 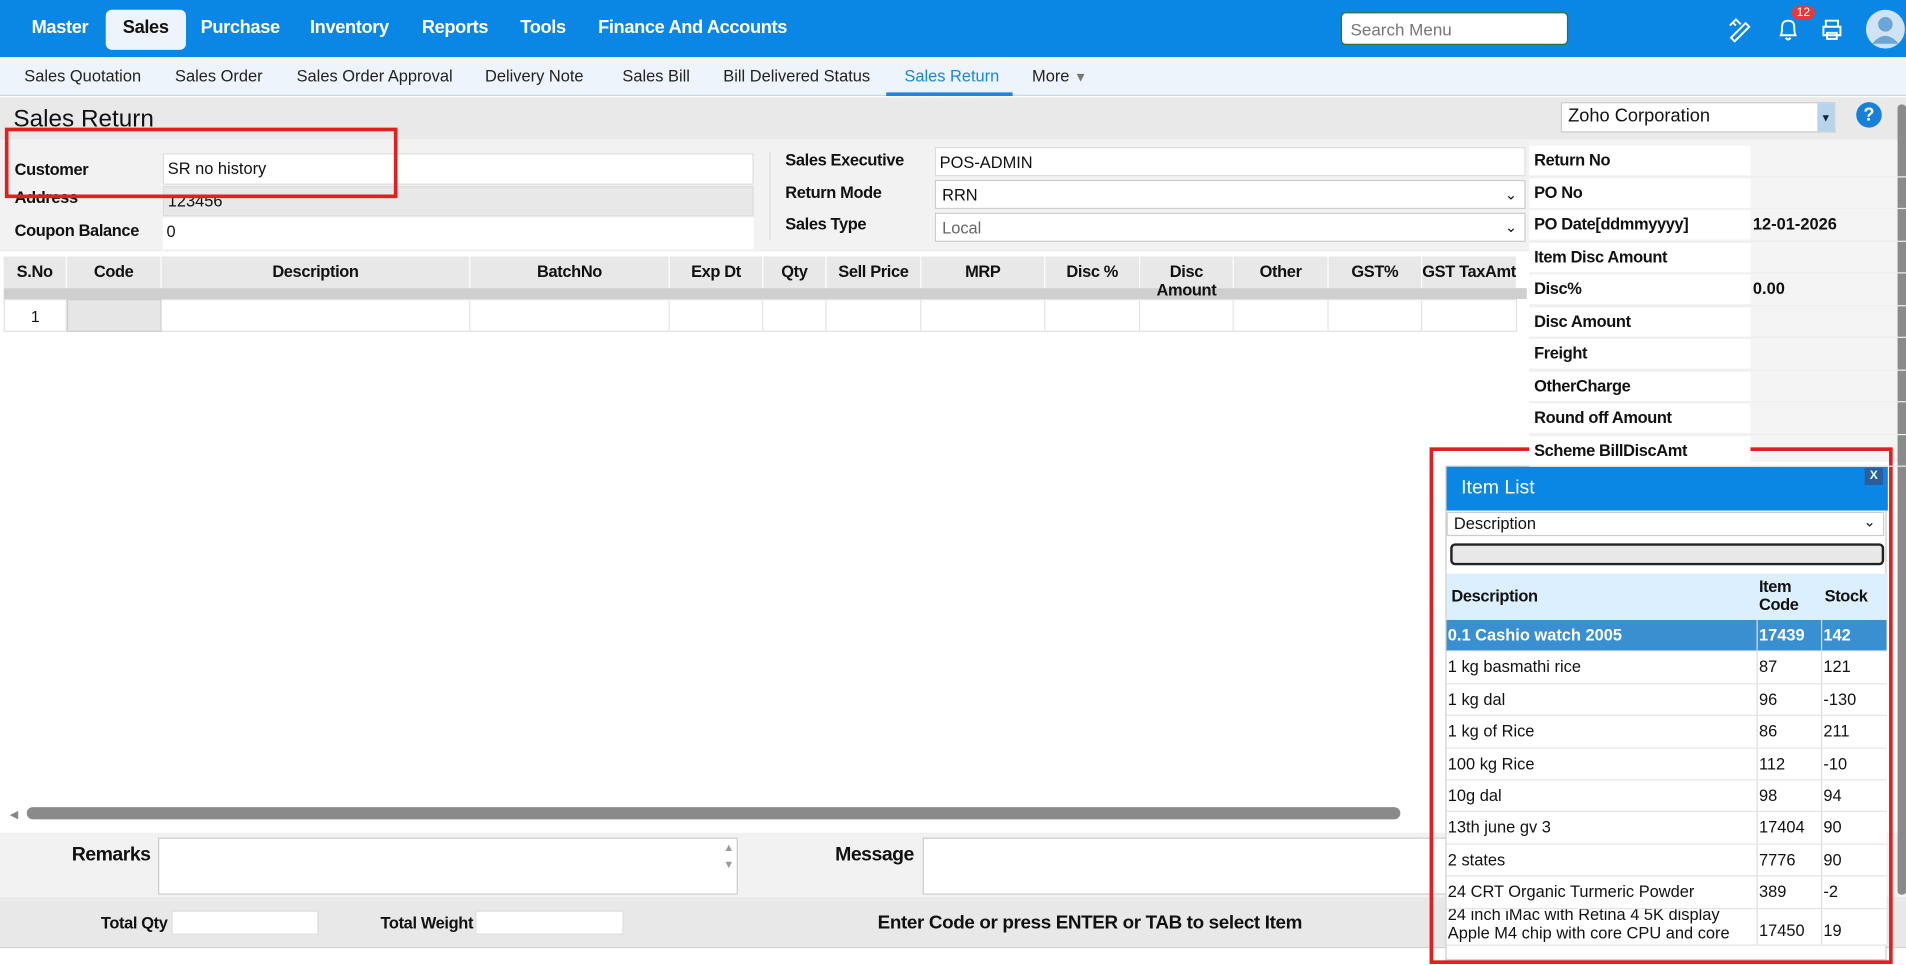 I want to click on scroll-left-icon: ◀, so click(x=14, y=814).